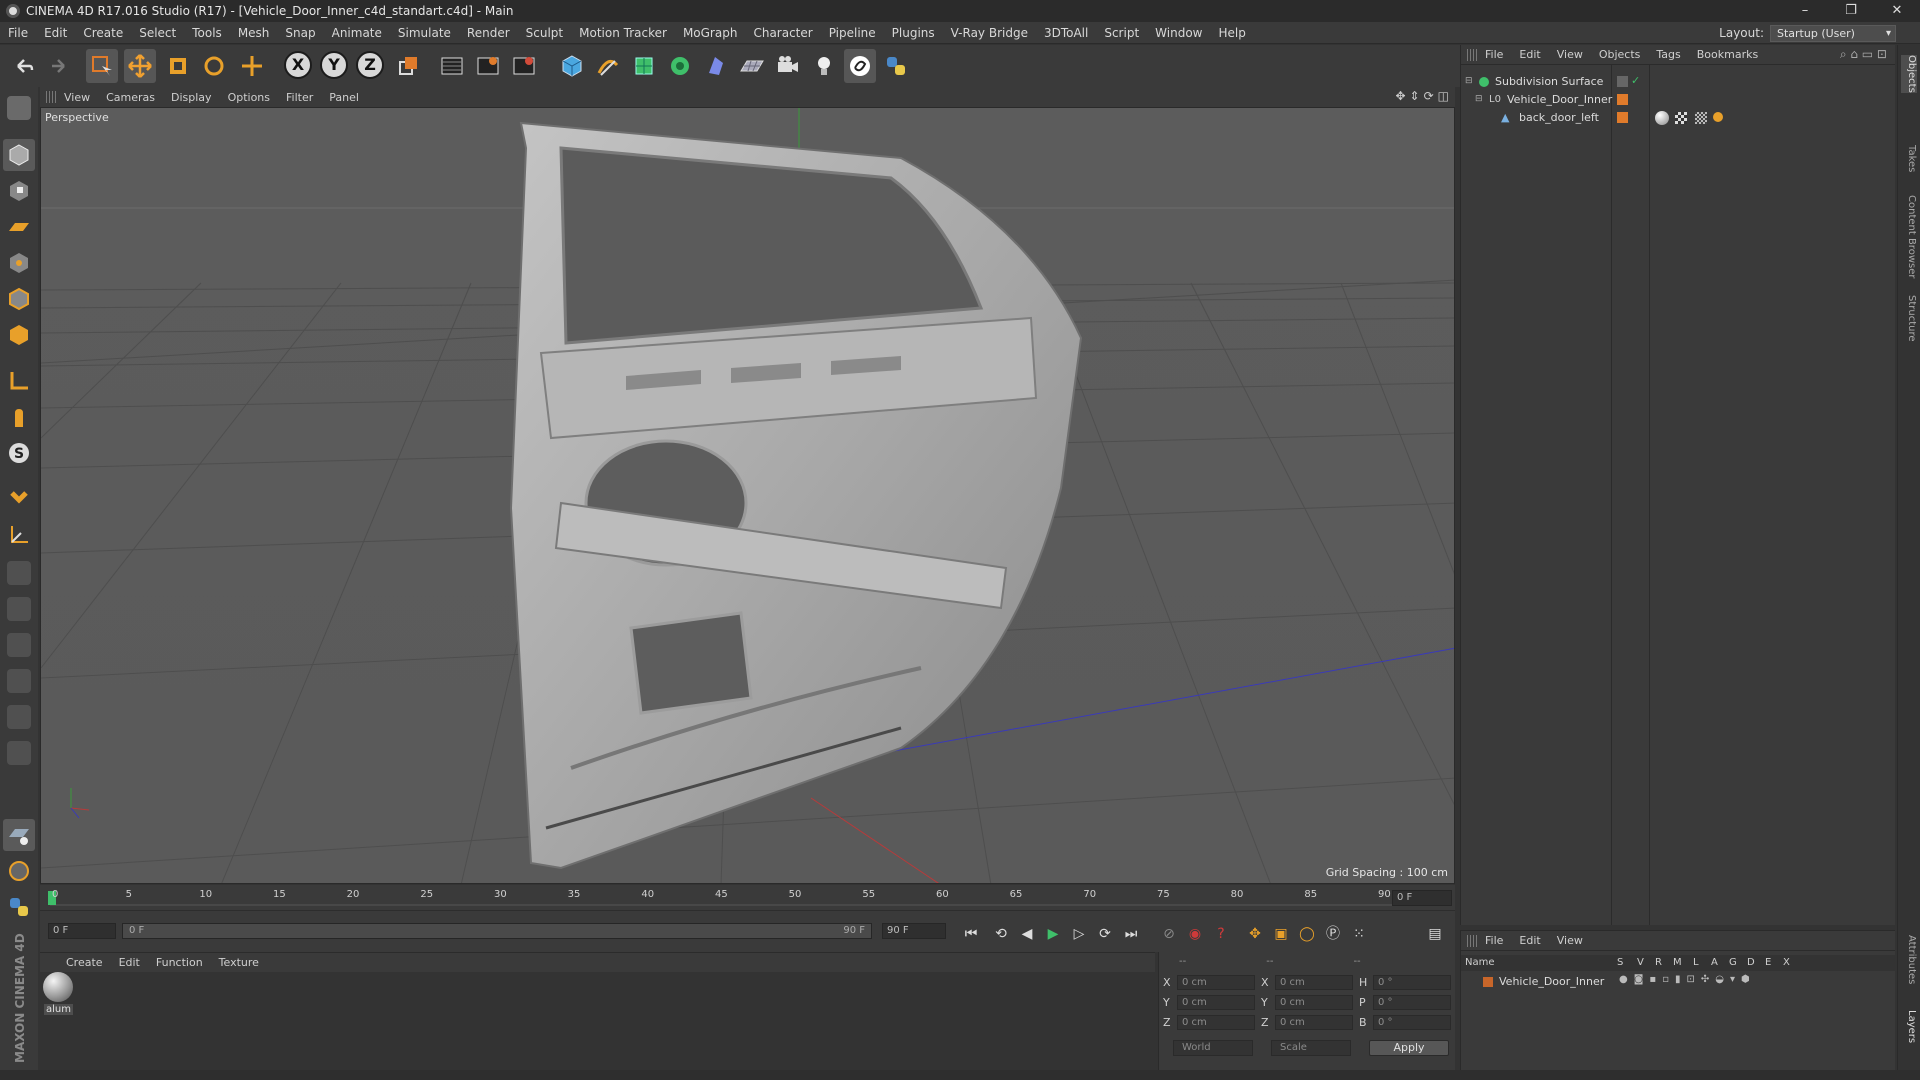 The image size is (1920, 1080). What do you see at coordinates (788, 66) in the screenshot?
I see `camera-button` at bounding box center [788, 66].